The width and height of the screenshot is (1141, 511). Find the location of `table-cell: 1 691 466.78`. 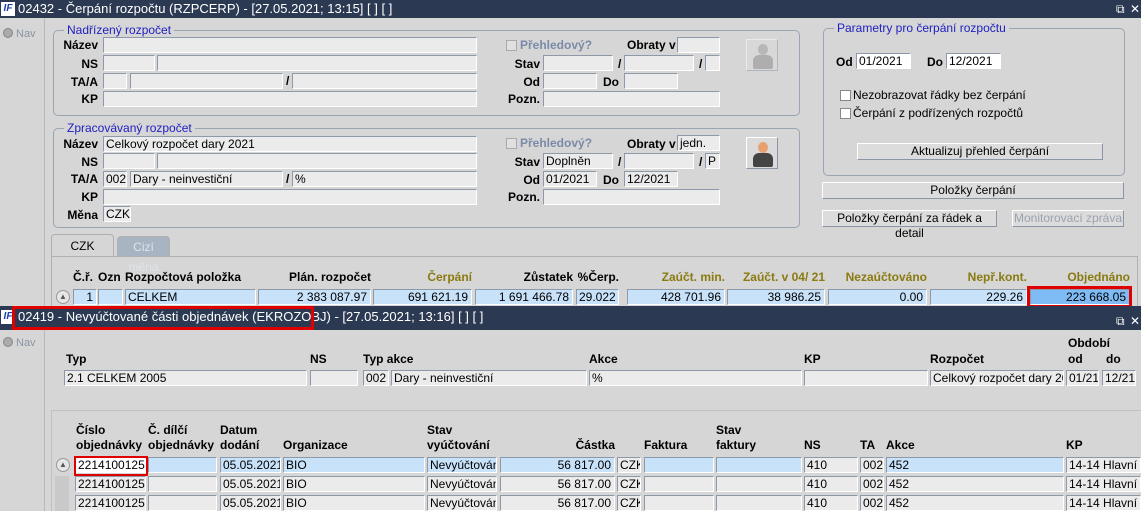

table-cell: 1 691 466.78 is located at coordinates (524, 297).